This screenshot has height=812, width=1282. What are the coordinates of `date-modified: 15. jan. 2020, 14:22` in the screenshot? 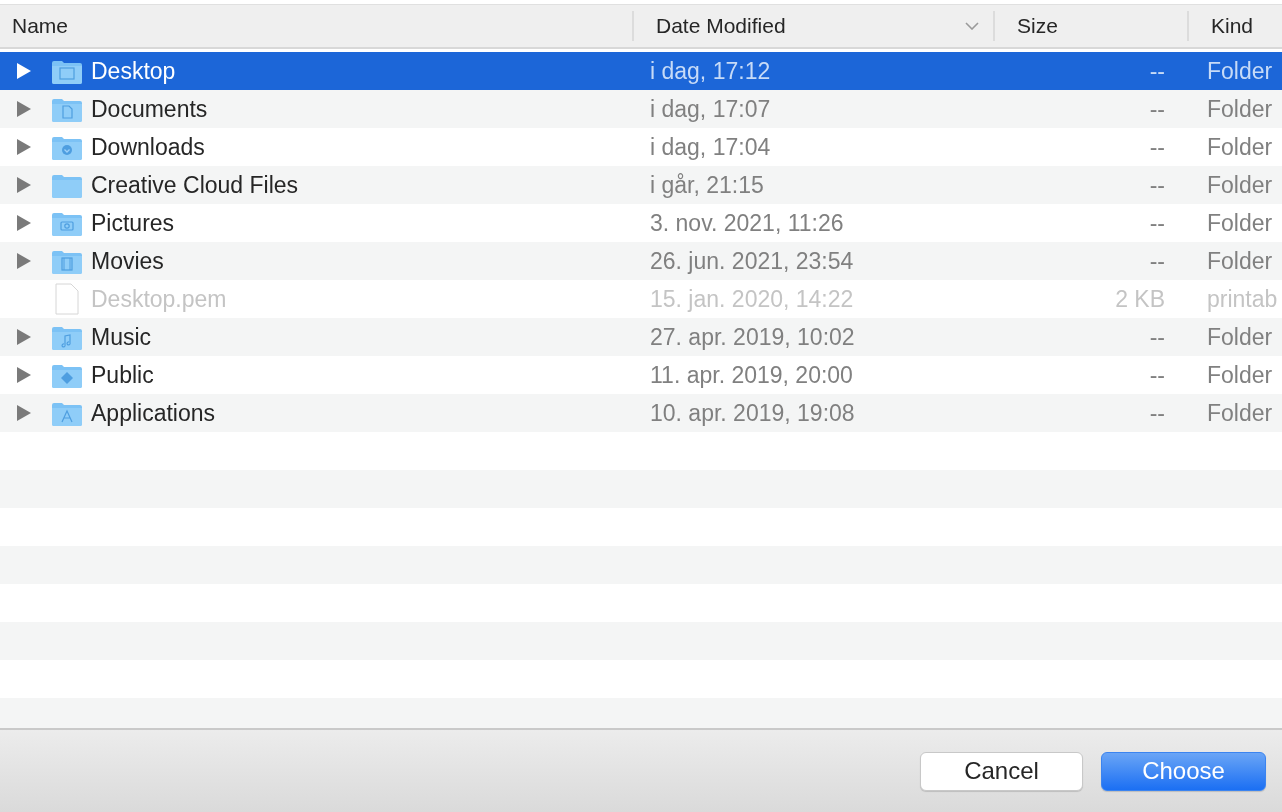 It's located at (752, 298).